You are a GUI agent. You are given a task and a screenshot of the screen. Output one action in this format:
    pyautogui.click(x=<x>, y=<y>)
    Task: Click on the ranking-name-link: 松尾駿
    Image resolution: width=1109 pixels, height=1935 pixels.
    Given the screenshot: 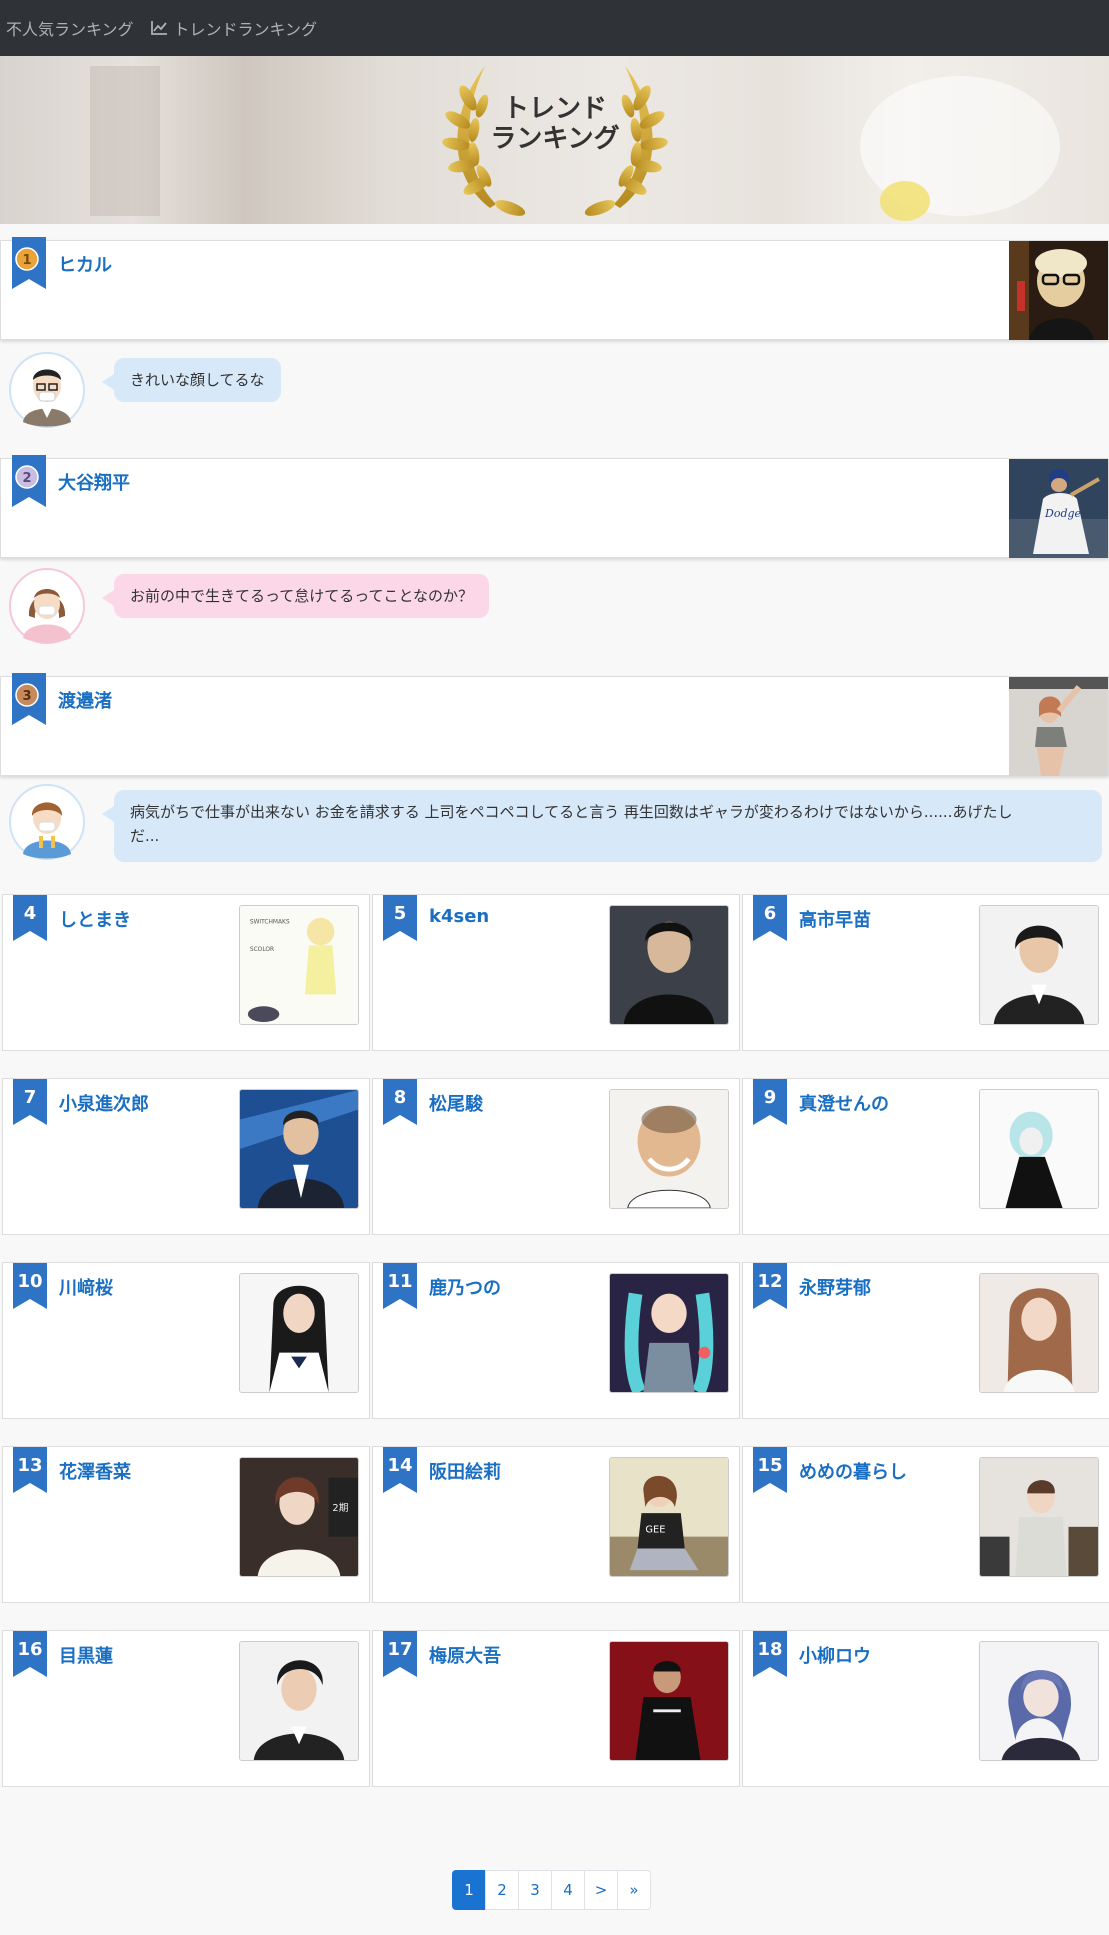 What is the action you would take?
    pyautogui.click(x=456, y=1103)
    